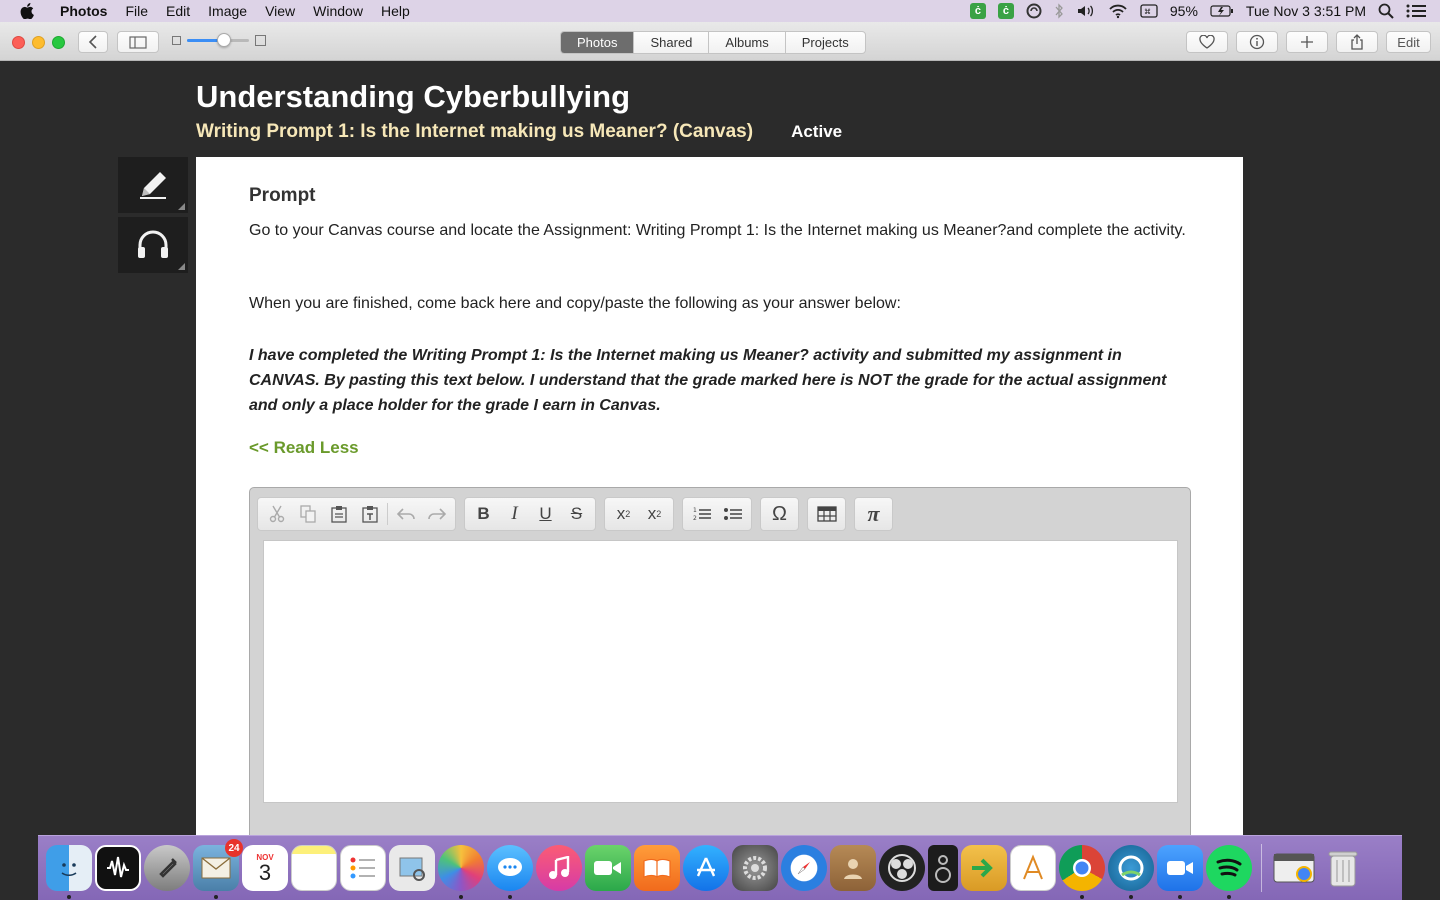 The height and width of the screenshot is (900, 1440). I want to click on bold-button: B, so click(483, 514).